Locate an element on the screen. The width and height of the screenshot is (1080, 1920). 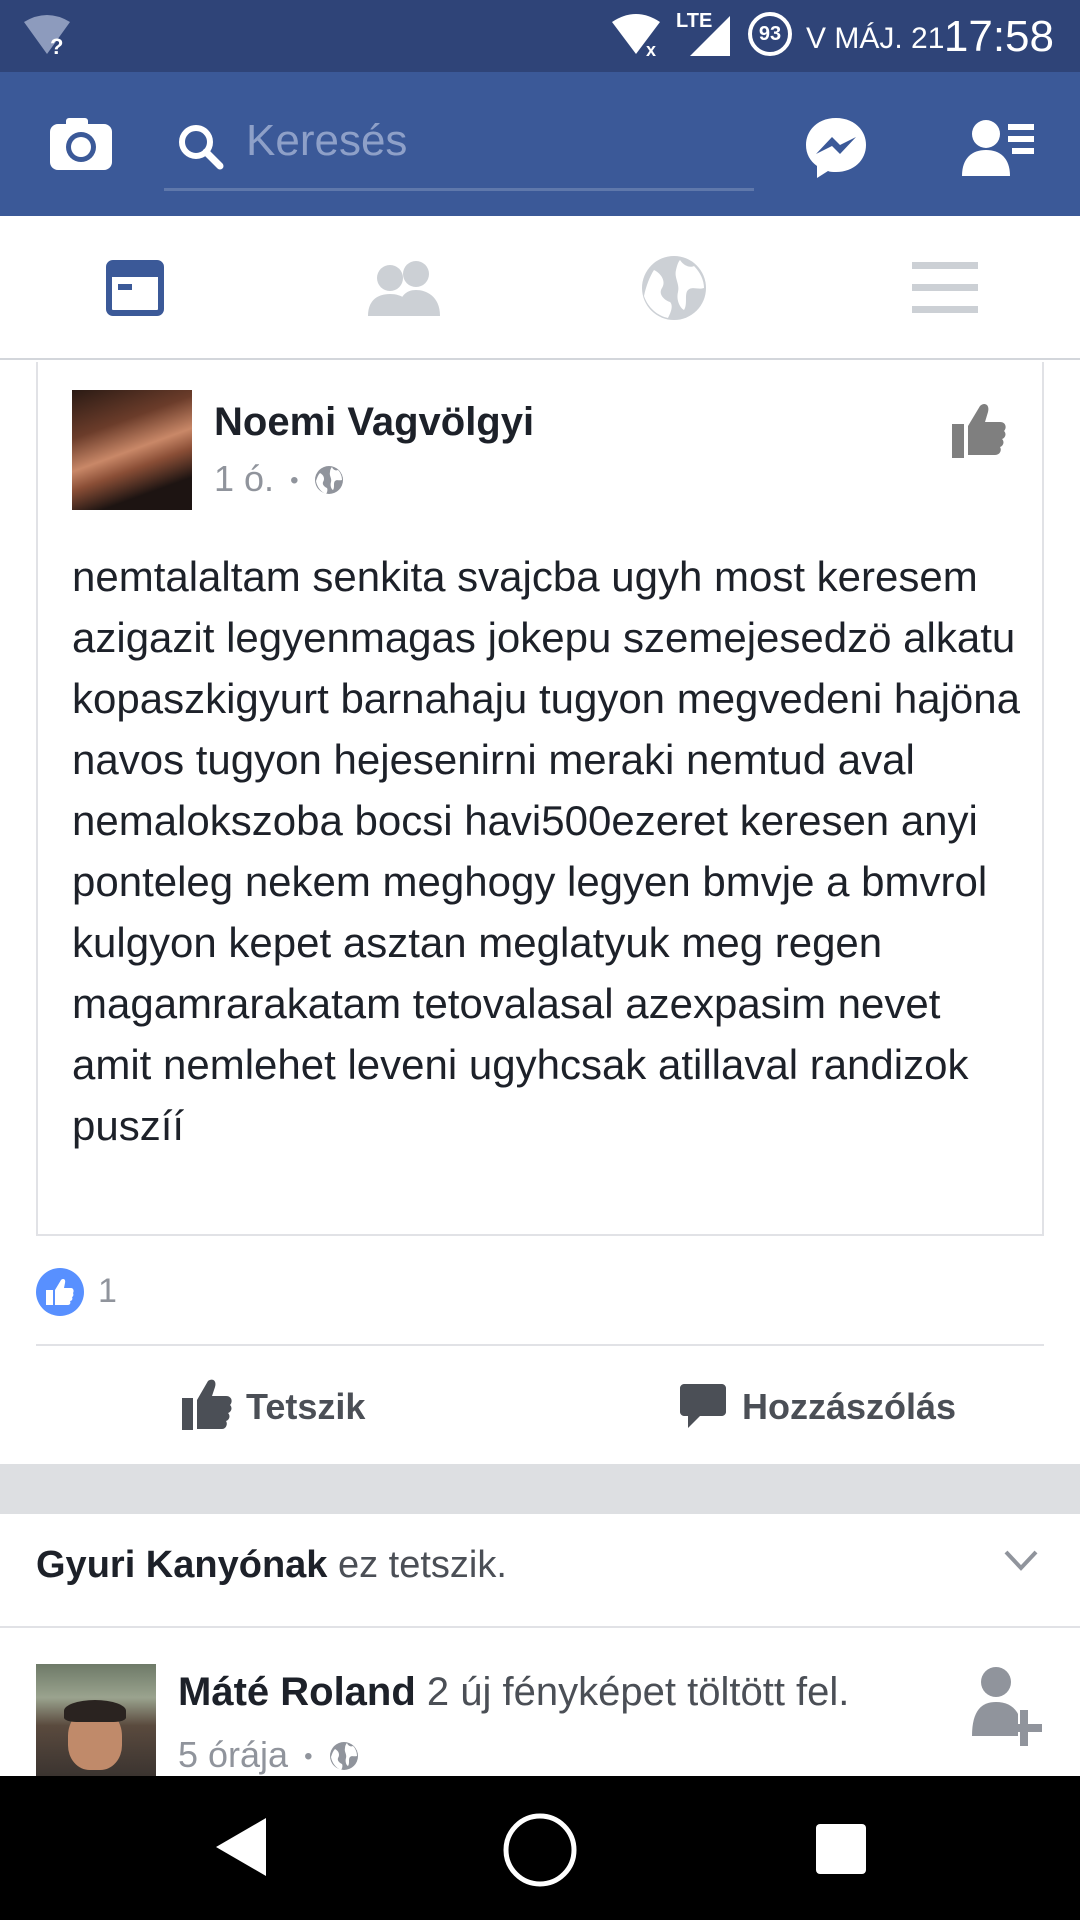
news-feed-icon is located at coordinates (135, 288).